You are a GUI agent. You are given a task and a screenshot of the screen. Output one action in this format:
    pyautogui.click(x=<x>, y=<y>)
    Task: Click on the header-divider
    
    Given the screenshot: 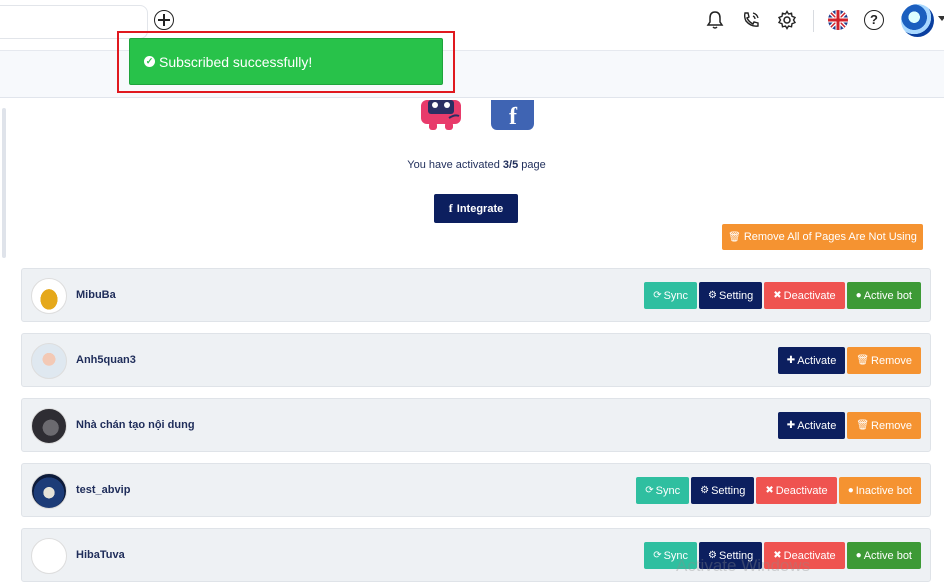 What is the action you would take?
    pyautogui.click(x=813, y=21)
    